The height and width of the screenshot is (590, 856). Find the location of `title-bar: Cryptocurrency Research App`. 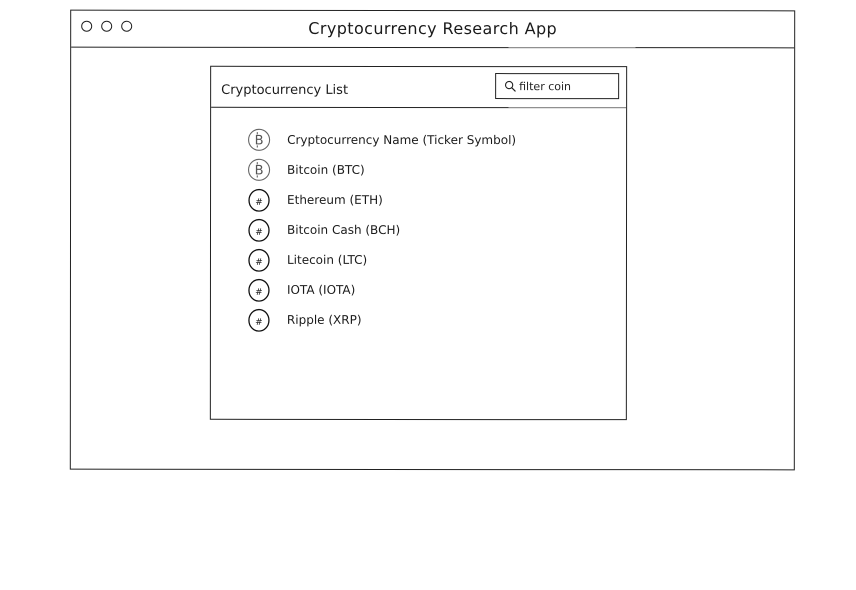

title-bar: Cryptocurrency Research App is located at coordinates (433, 29).